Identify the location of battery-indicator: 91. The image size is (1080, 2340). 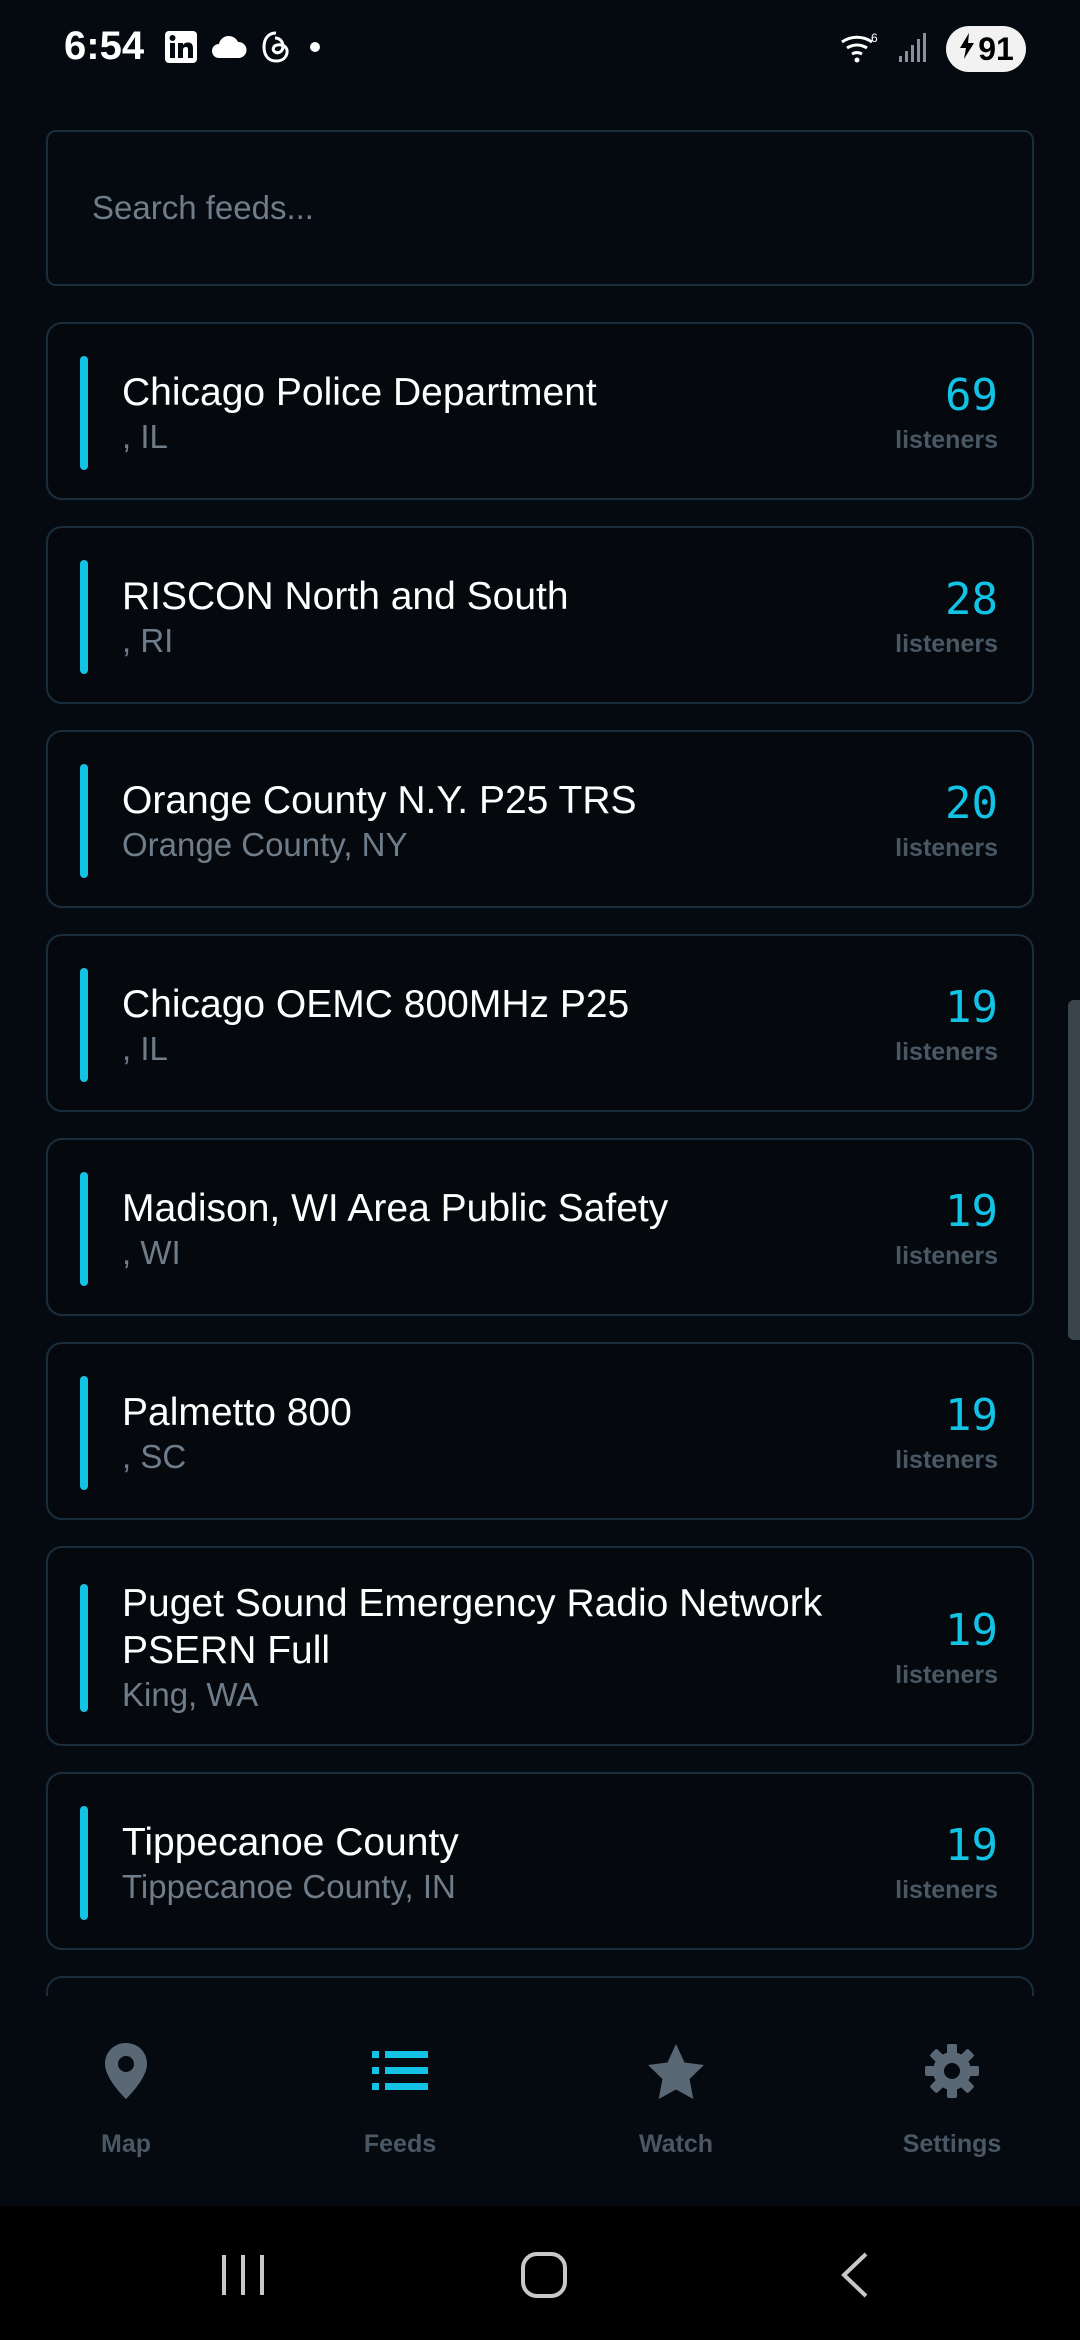
(986, 49).